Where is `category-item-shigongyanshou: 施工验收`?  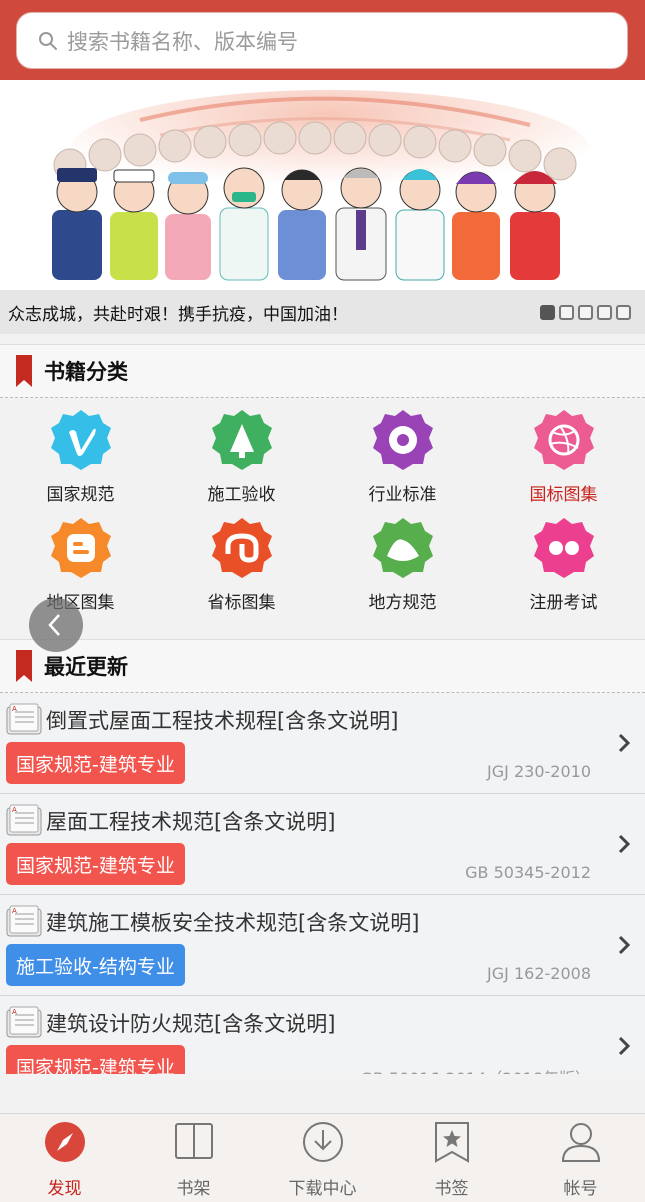
category-item-shigongyanshou: 施工验收 is located at coordinates (241, 453).